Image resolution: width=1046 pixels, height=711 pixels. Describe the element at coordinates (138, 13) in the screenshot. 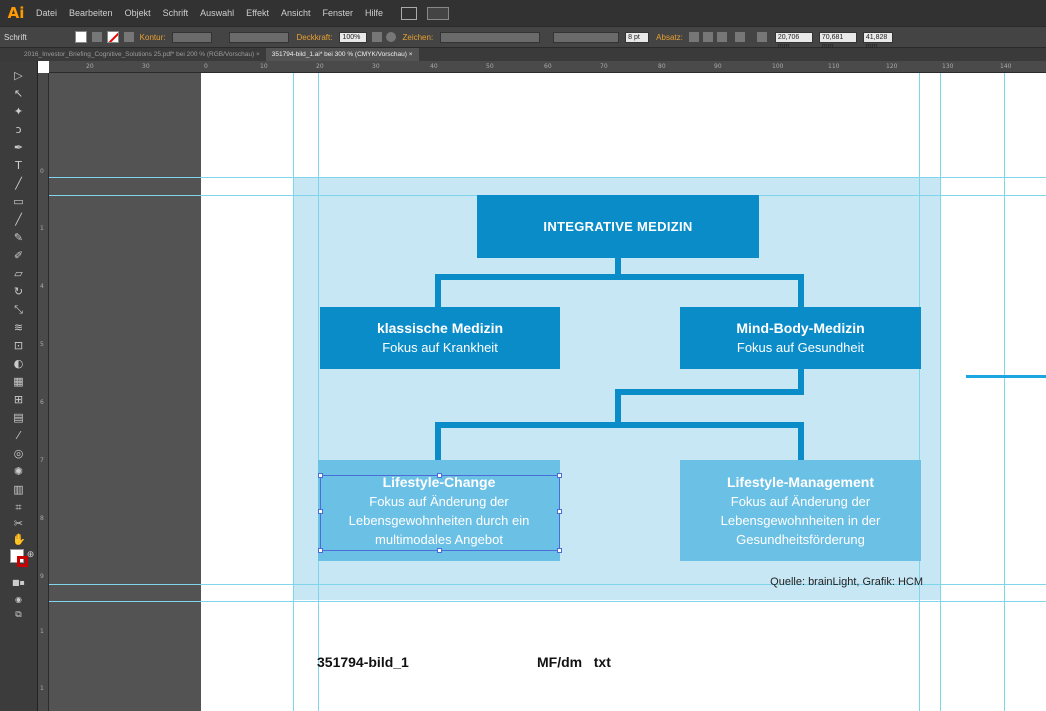

I see `menu-objekt: Objekt` at that location.